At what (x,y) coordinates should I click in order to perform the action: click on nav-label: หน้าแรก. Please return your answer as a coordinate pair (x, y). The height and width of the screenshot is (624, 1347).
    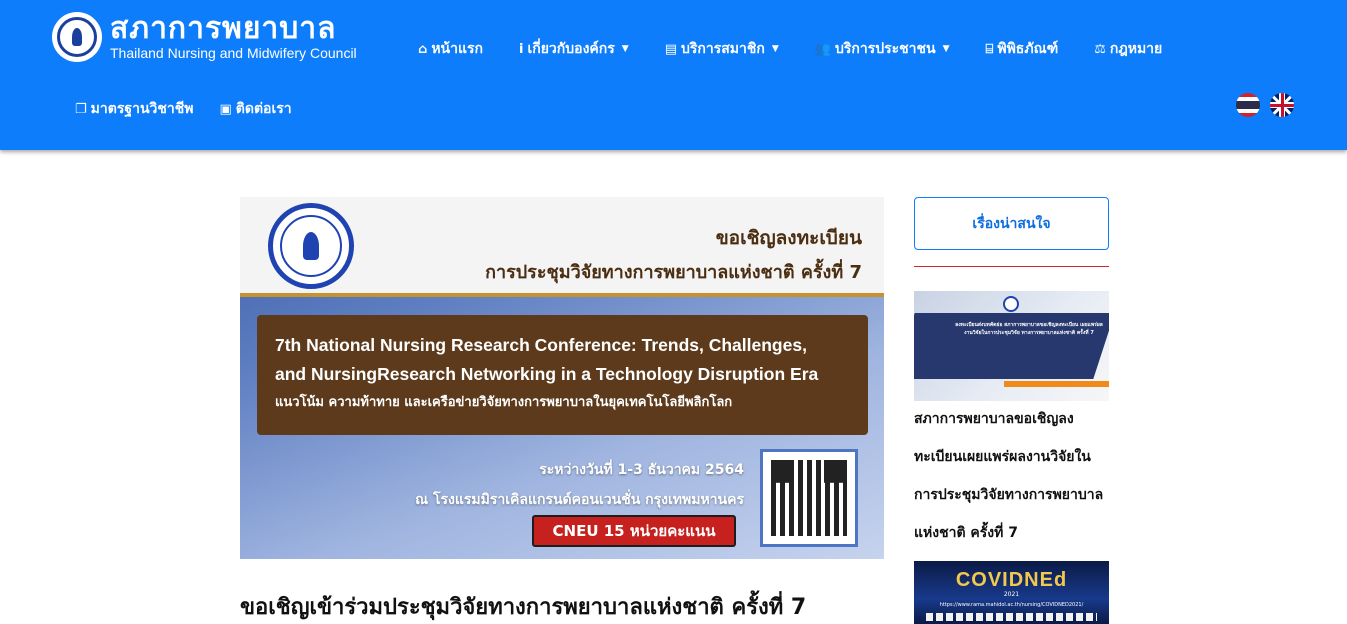
    Looking at the image, I should click on (457, 49).